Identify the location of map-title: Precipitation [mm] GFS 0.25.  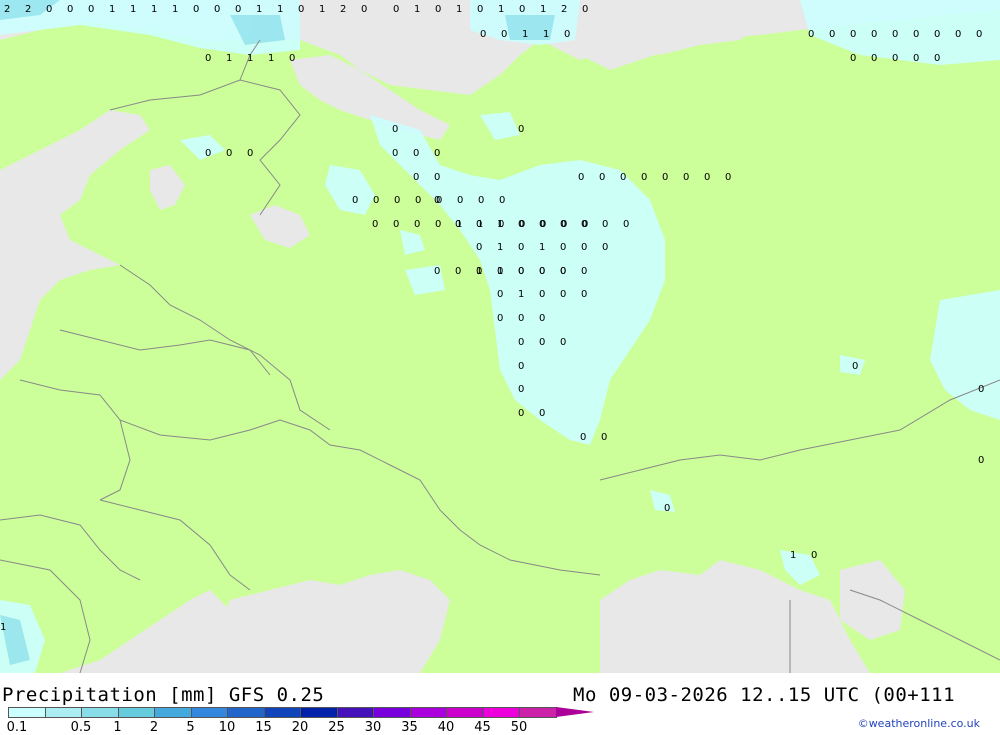
(163, 695).